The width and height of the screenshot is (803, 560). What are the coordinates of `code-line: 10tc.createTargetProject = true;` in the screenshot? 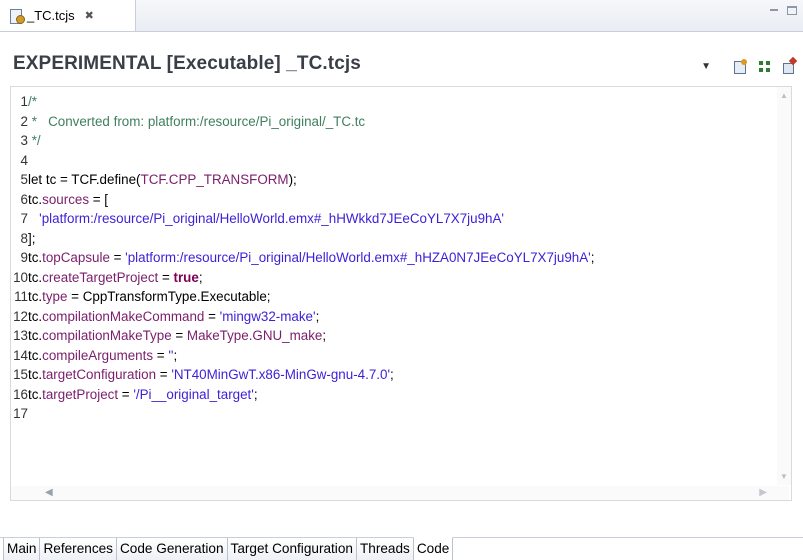 It's located at (400, 278).